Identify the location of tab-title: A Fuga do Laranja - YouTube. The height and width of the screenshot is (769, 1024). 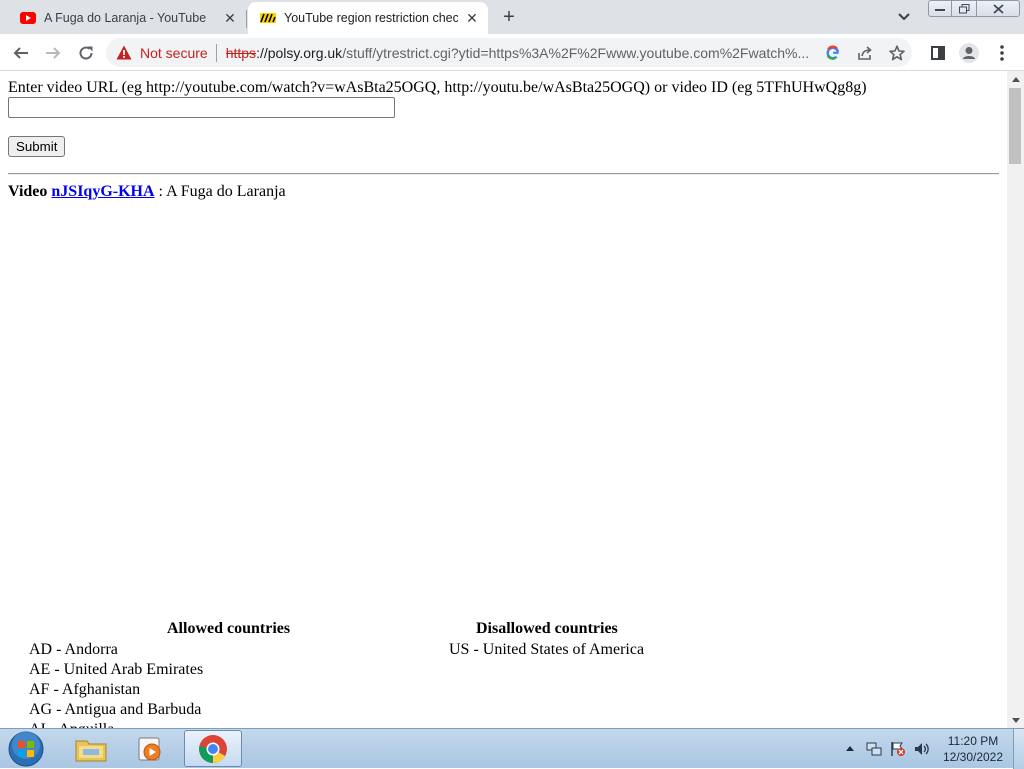
(125, 18).